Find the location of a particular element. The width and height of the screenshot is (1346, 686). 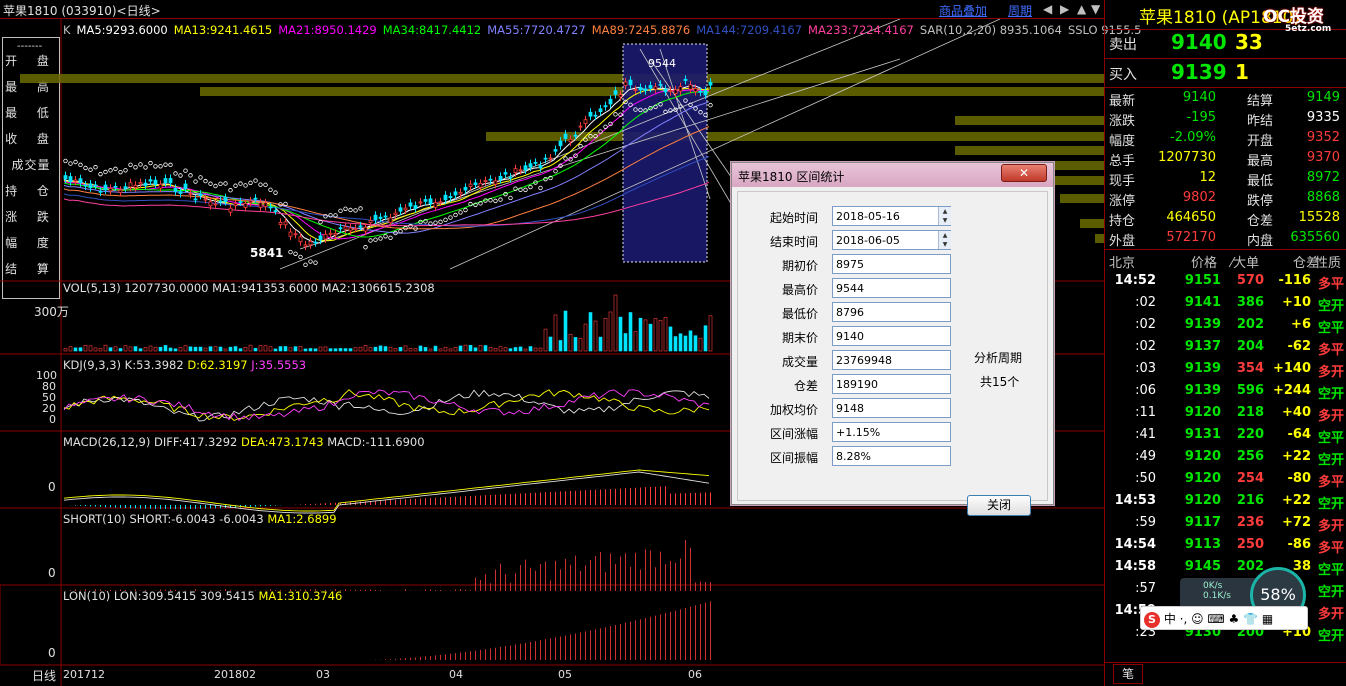

period-link: 周期 is located at coordinates (1020, 10).